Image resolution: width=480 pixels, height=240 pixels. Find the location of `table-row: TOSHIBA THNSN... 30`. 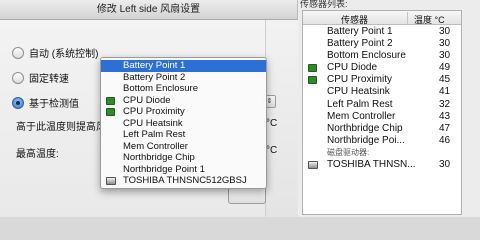

table-row: TOSHIBA THNSN... 30 is located at coordinates (382, 165).